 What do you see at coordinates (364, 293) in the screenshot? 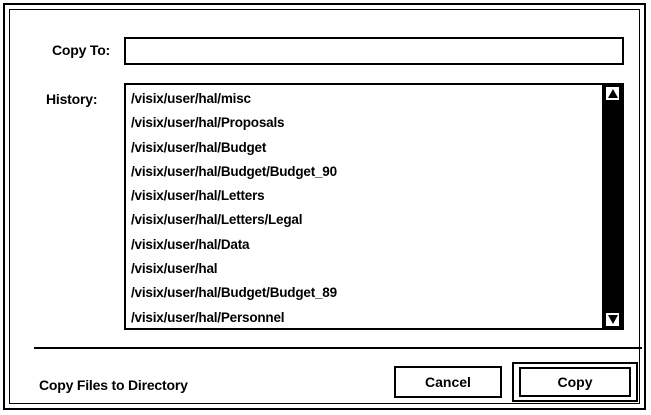
I see `history-item: /visix/user/hal/Budget/Budget_89` at bounding box center [364, 293].